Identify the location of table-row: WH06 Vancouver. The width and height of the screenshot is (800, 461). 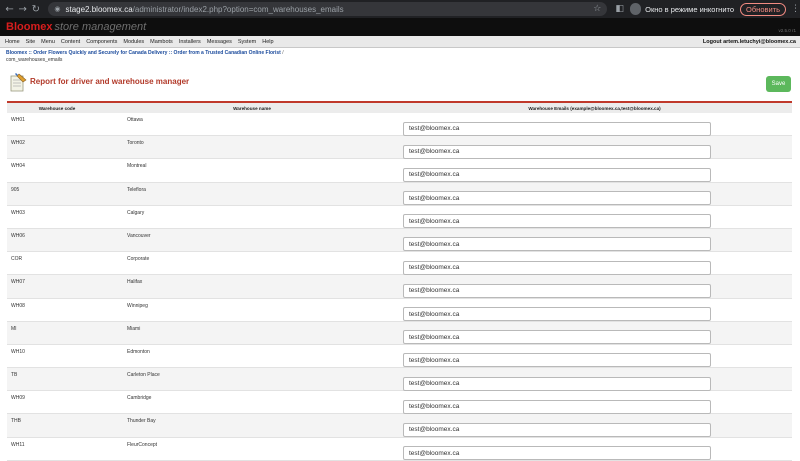
(399, 240).